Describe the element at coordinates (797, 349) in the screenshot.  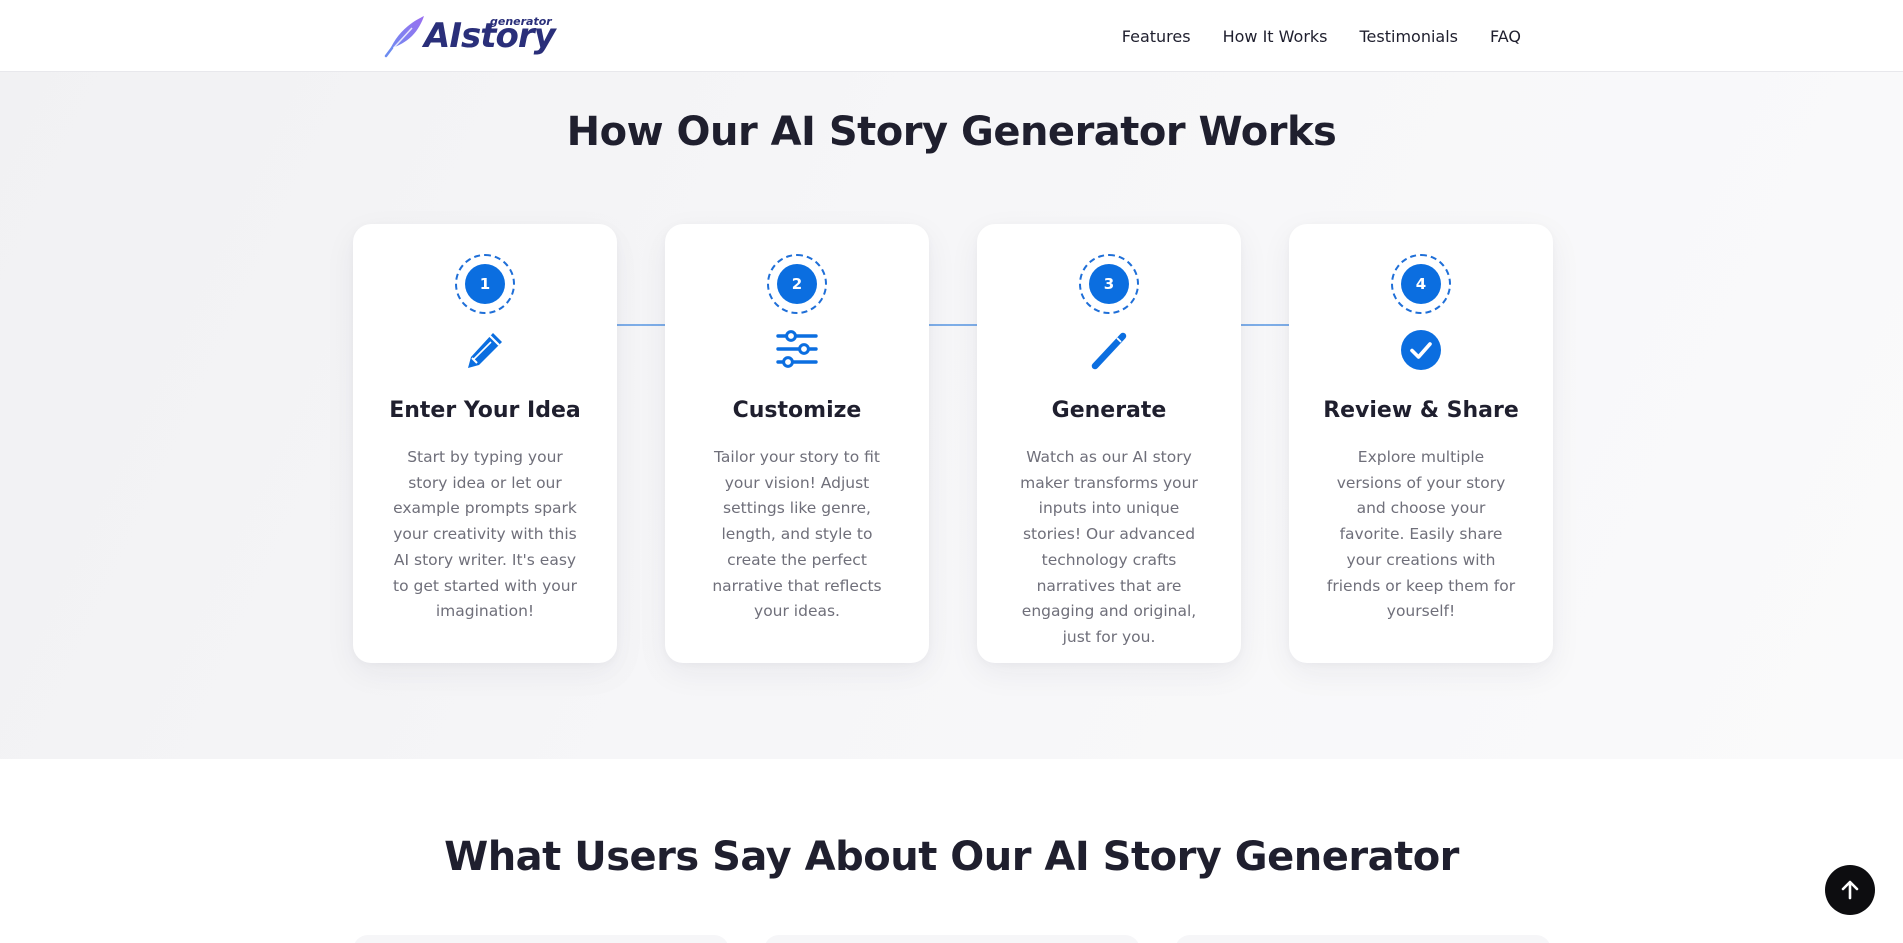
I see `sliders-icon` at that location.